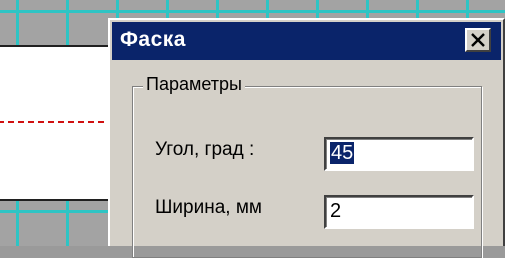  What do you see at coordinates (306, 41) in the screenshot?
I see `dialog-titlebar: Фаска` at bounding box center [306, 41].